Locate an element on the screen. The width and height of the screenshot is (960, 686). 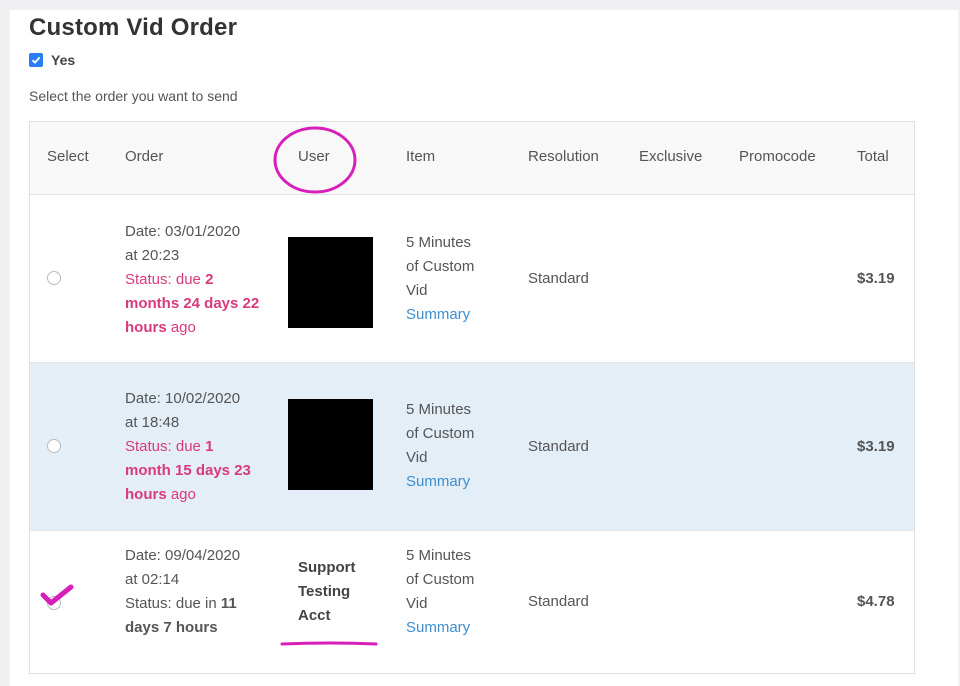
checkbox-checked-icon is located at coordinates (36, 60).